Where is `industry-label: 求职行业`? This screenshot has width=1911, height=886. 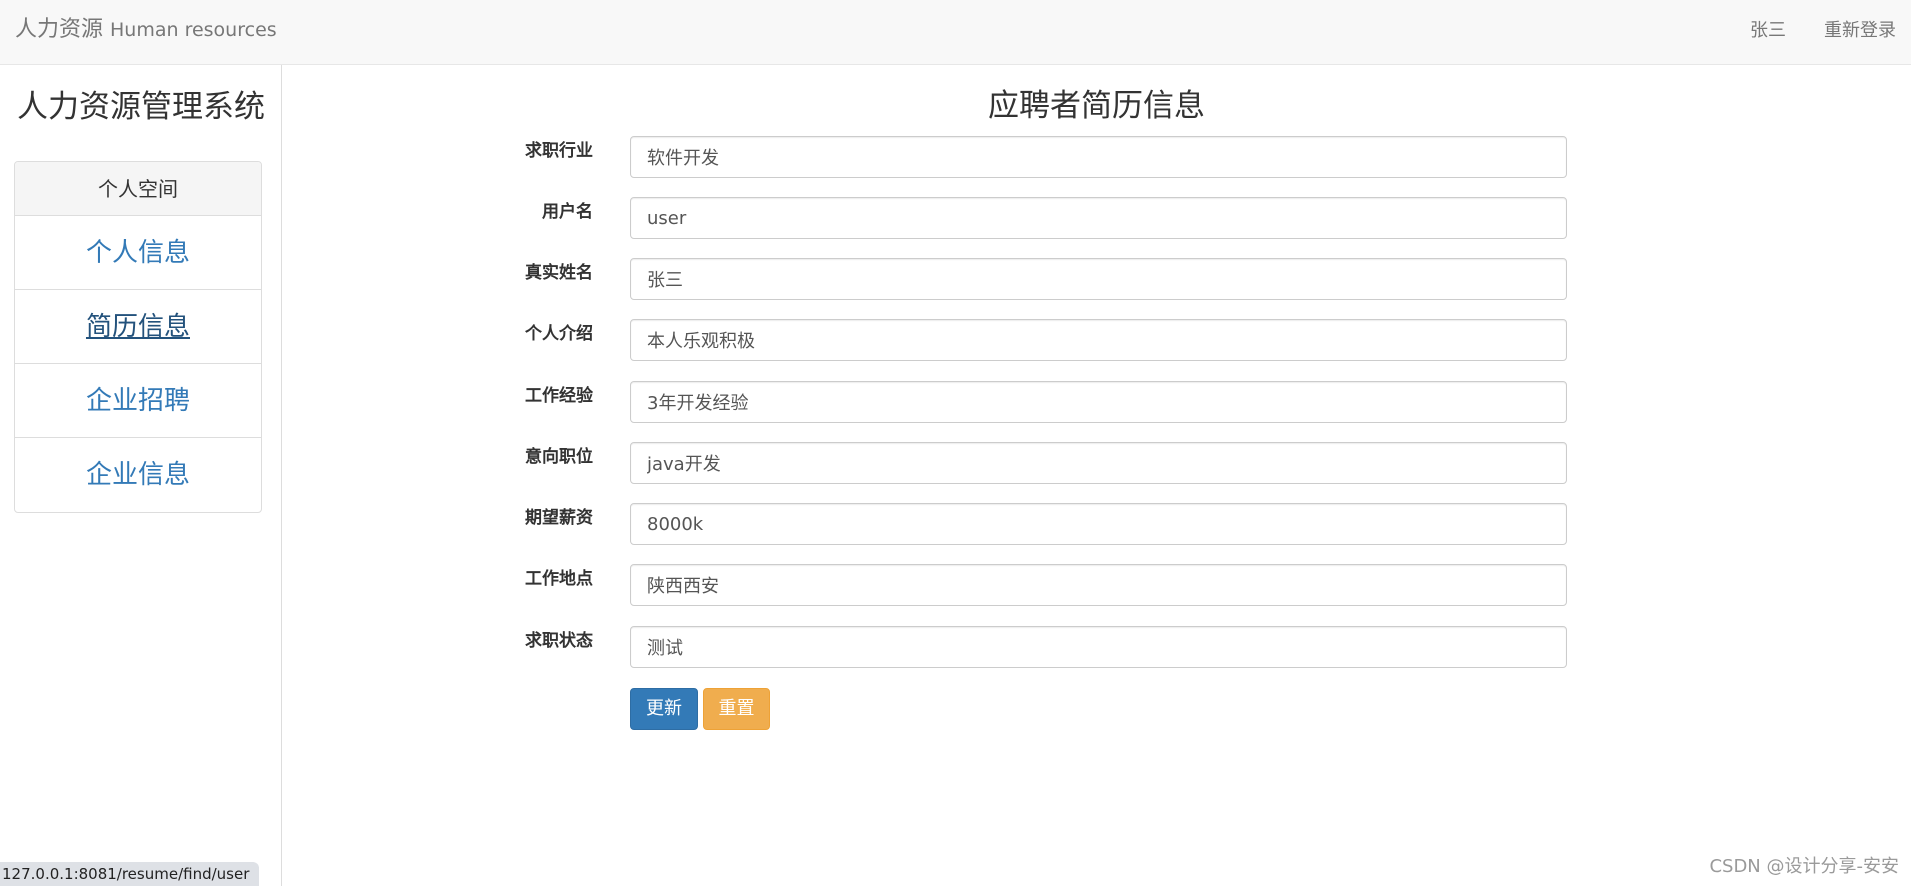
industry-label: 求职行业 is located at coordinates (559, 151).